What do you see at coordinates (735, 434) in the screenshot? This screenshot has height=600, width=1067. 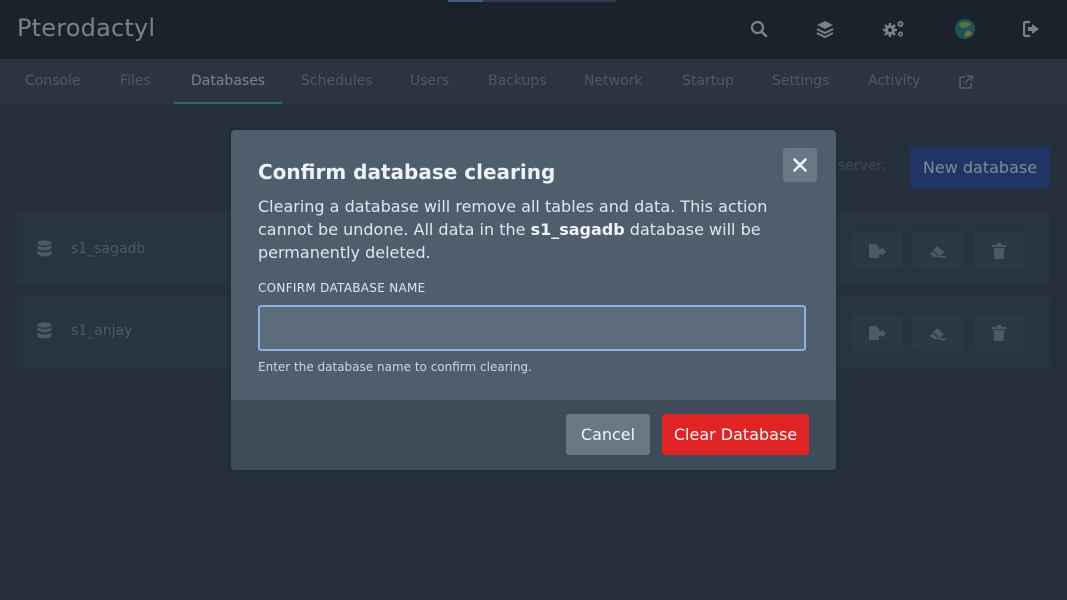 I see `clear-database-button: Clear Database` at bounding box center [735, 434].